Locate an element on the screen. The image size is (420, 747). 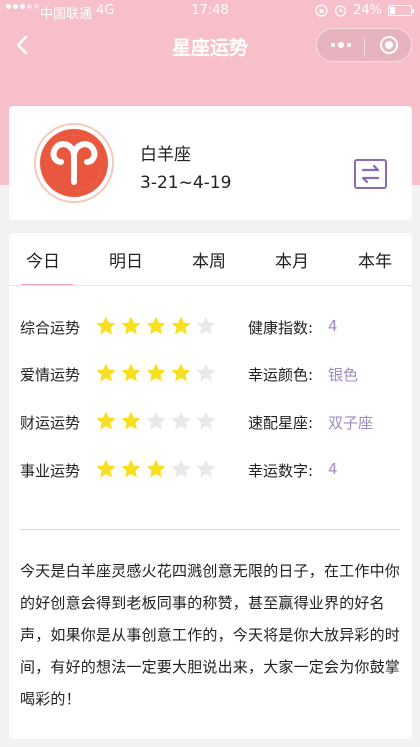
battery-icon is located at coordinates (401, 10).